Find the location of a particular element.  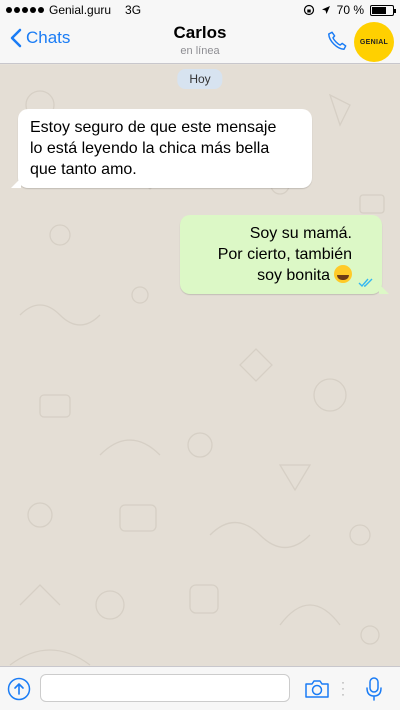

battery-icon is located at coordinates (383, 10).